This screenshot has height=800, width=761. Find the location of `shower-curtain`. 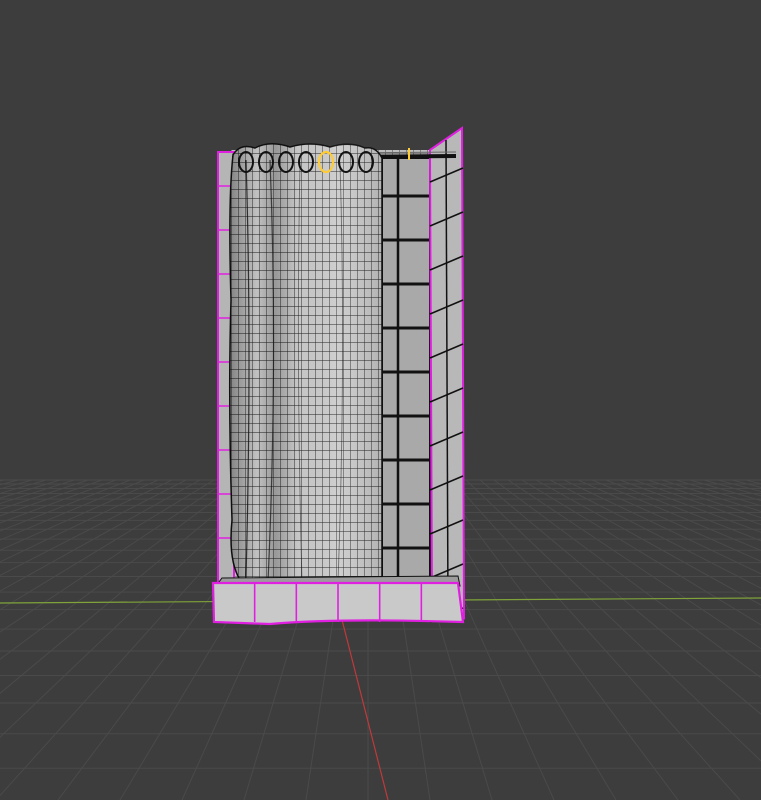

shower-curtain is located at coordinates (305, 364).